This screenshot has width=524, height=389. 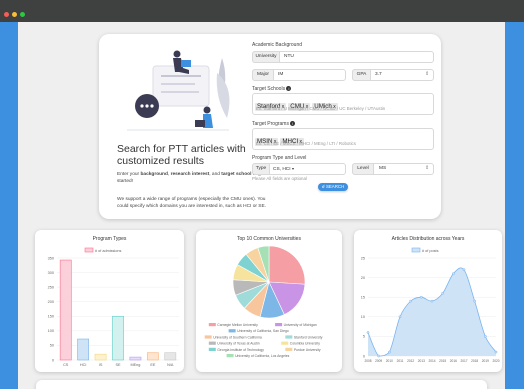 I want to click on maximize-window-dot, so click(x=22, y=14).